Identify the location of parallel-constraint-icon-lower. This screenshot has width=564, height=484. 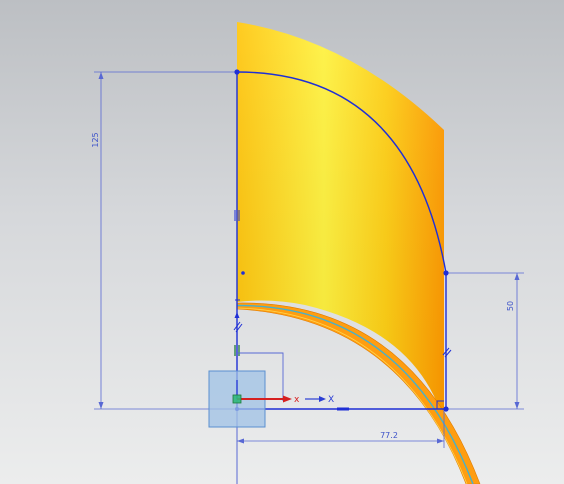
(238, 327).